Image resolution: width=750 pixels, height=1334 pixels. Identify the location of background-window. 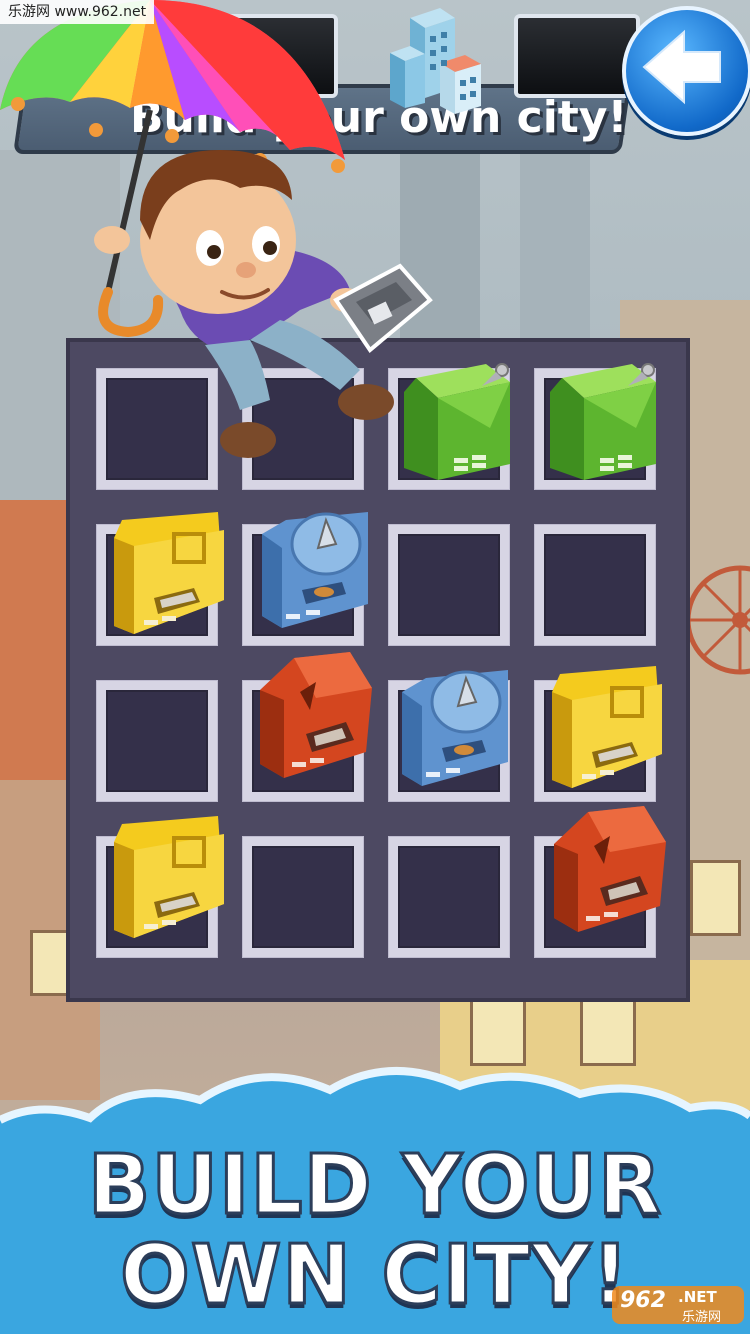
(715, 898).